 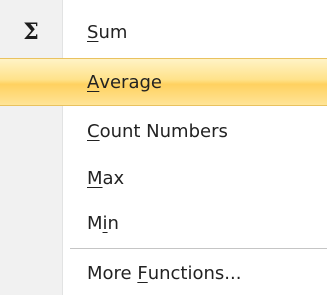 I want to click on menu-item-label: Count Numbers, so click(x=157, y=131).